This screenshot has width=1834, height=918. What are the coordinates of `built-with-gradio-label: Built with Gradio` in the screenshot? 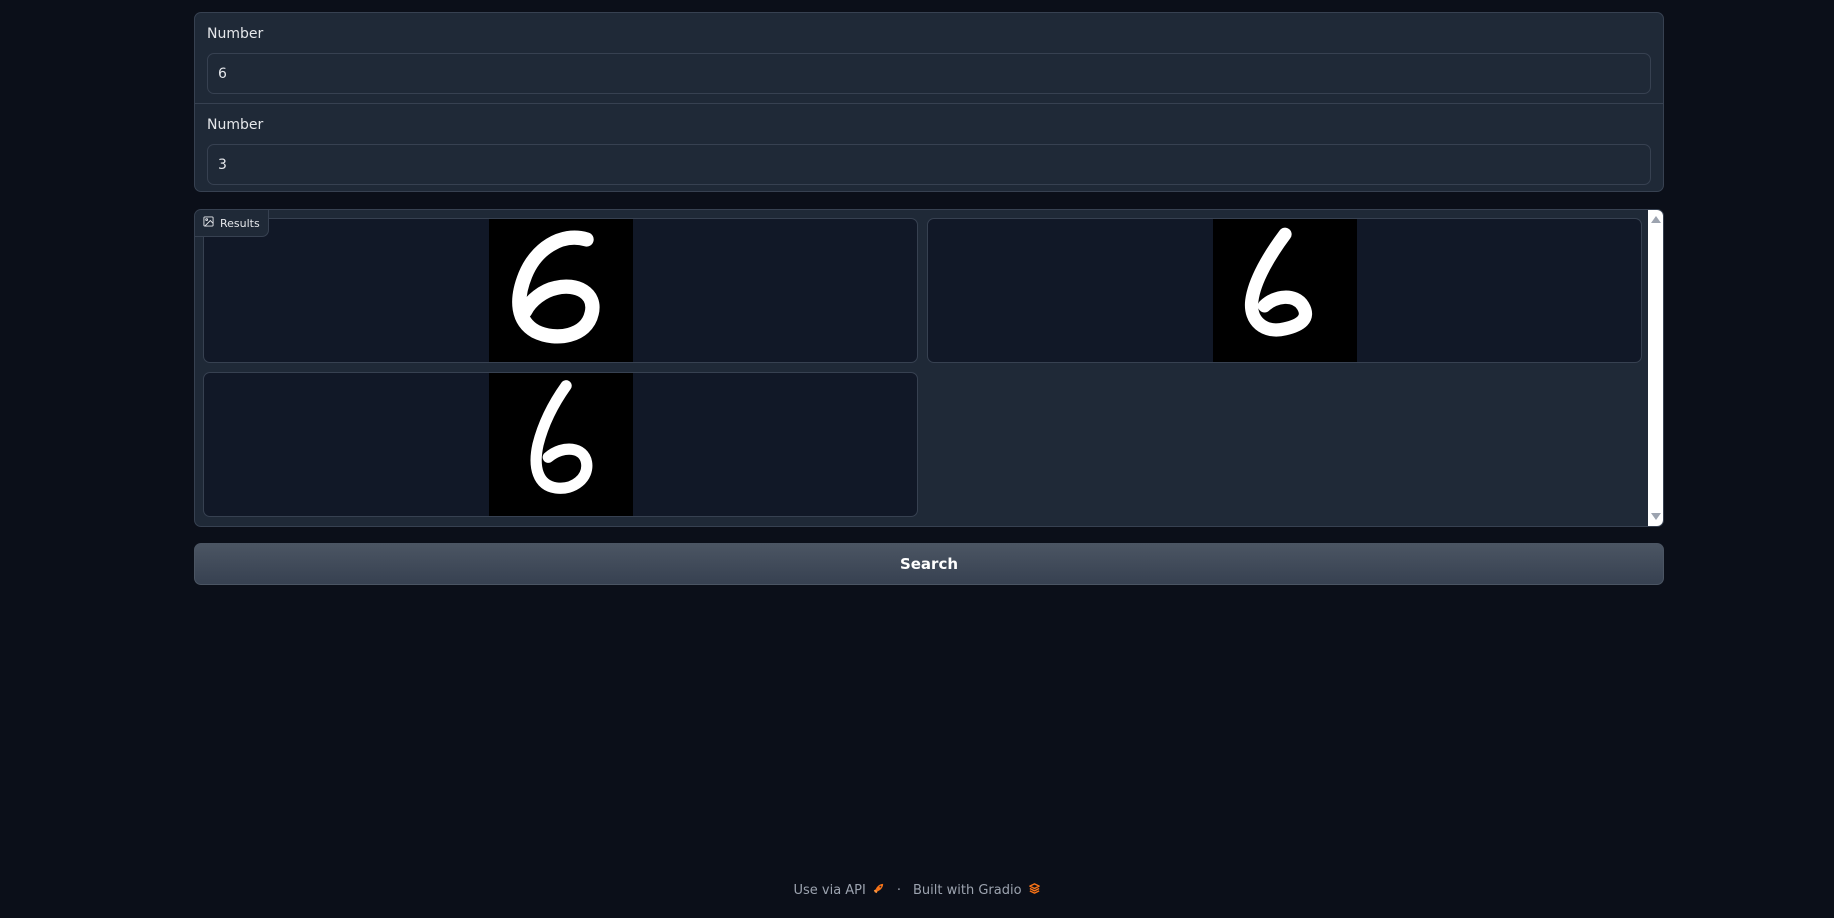 It's located at (967, 890).